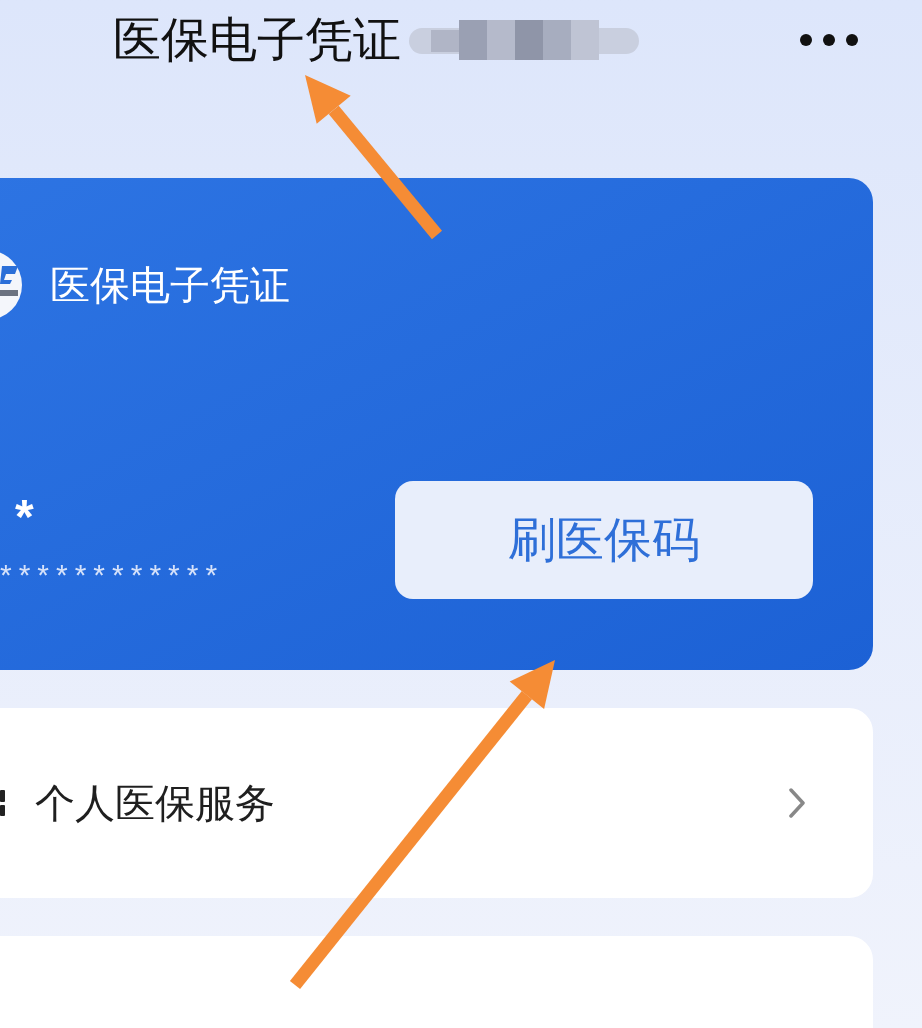 This screenshot has width=922, height=1028. What do you see at coordinates (24, 517) in the screenshot?
I see `holder-name: *` at bounding box center [24, 517].